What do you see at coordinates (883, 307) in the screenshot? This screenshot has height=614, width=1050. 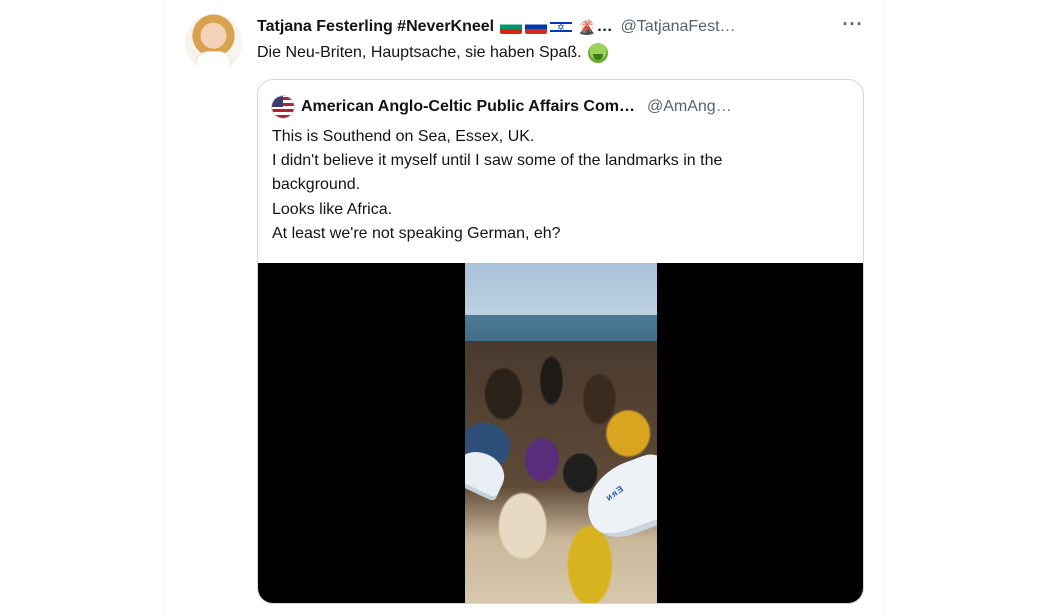 I see `timeline-right-border` at bounding box center [883, 307].